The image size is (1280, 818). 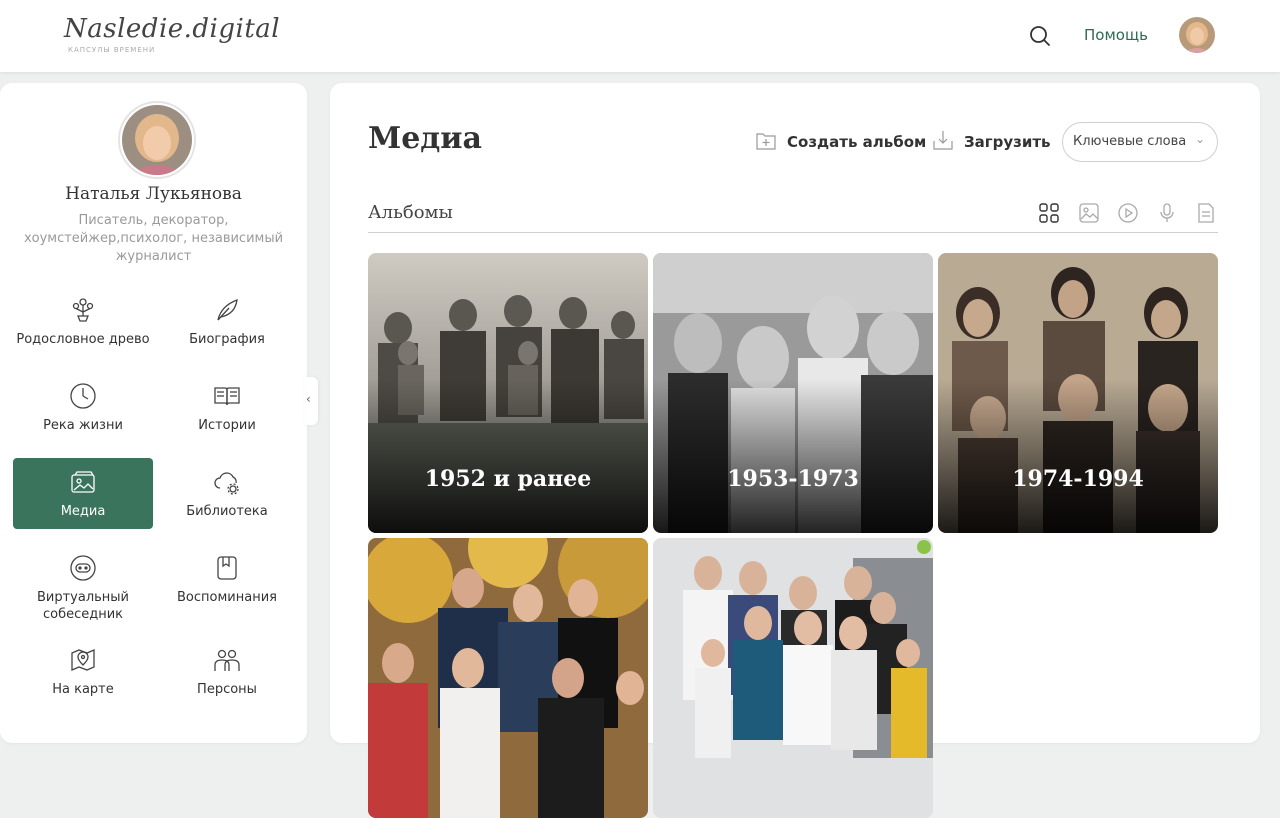 What do you see at coordinates (793, 479) in the screenshot?
I see `album-title: 1953-1973` at bounding box center [793, 479].